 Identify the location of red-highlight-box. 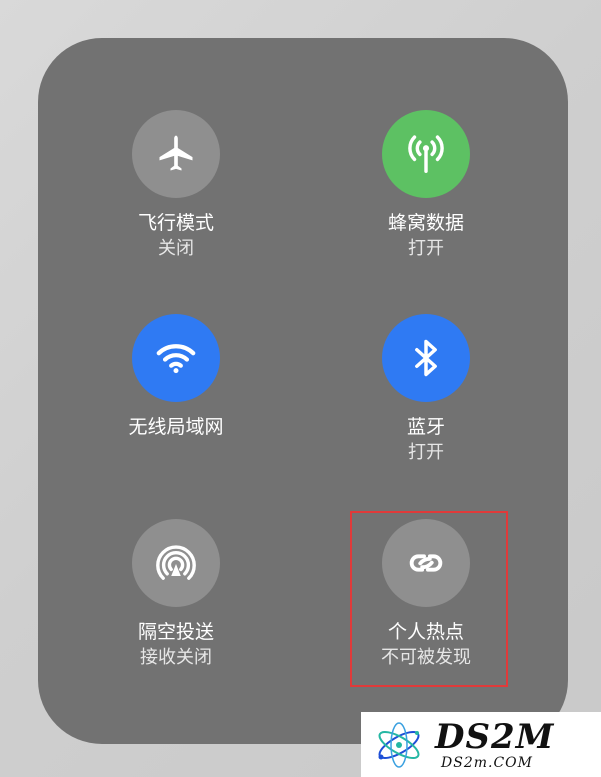
(429, 599).